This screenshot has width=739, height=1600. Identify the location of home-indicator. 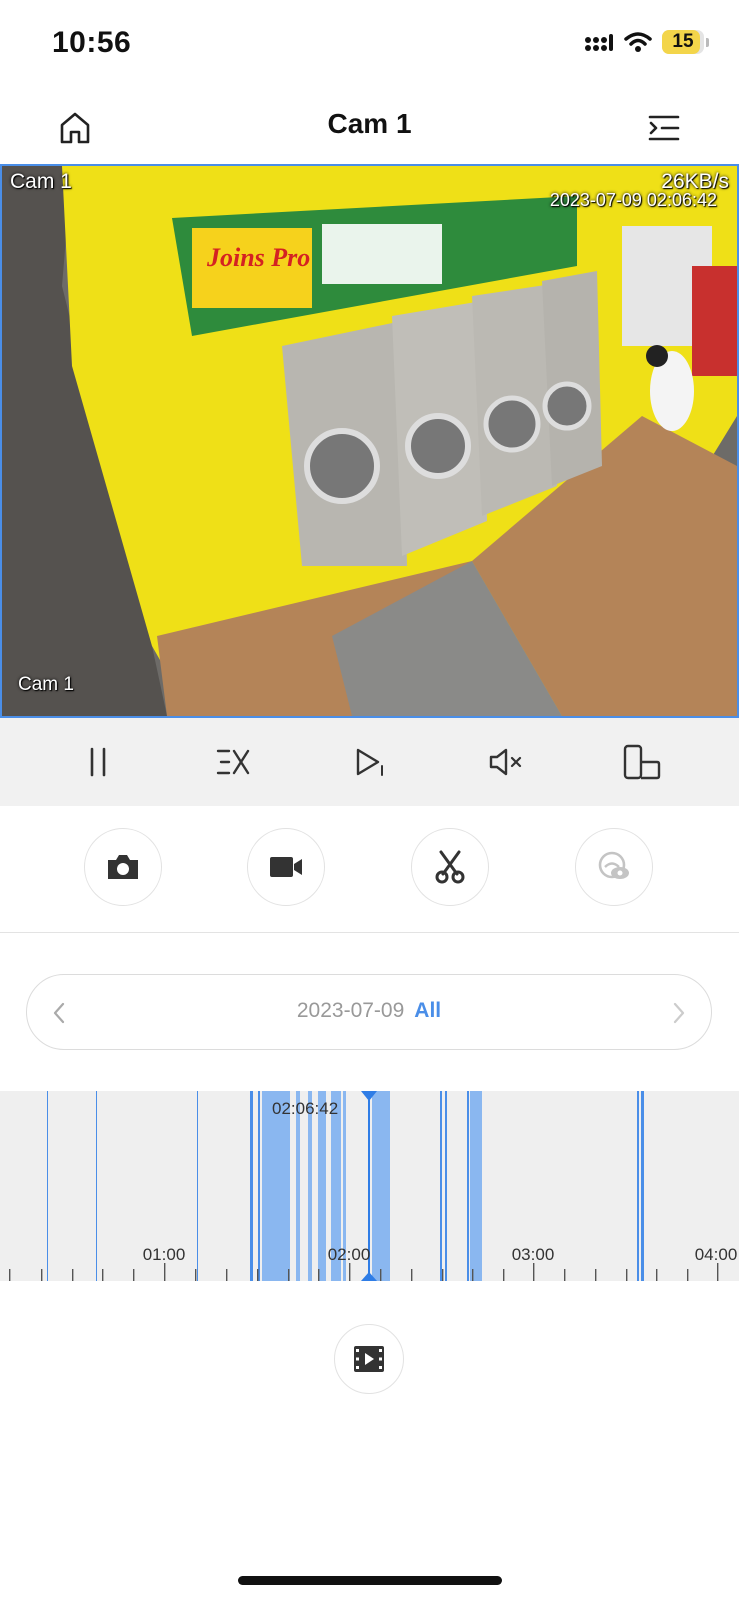
(370, 1580).